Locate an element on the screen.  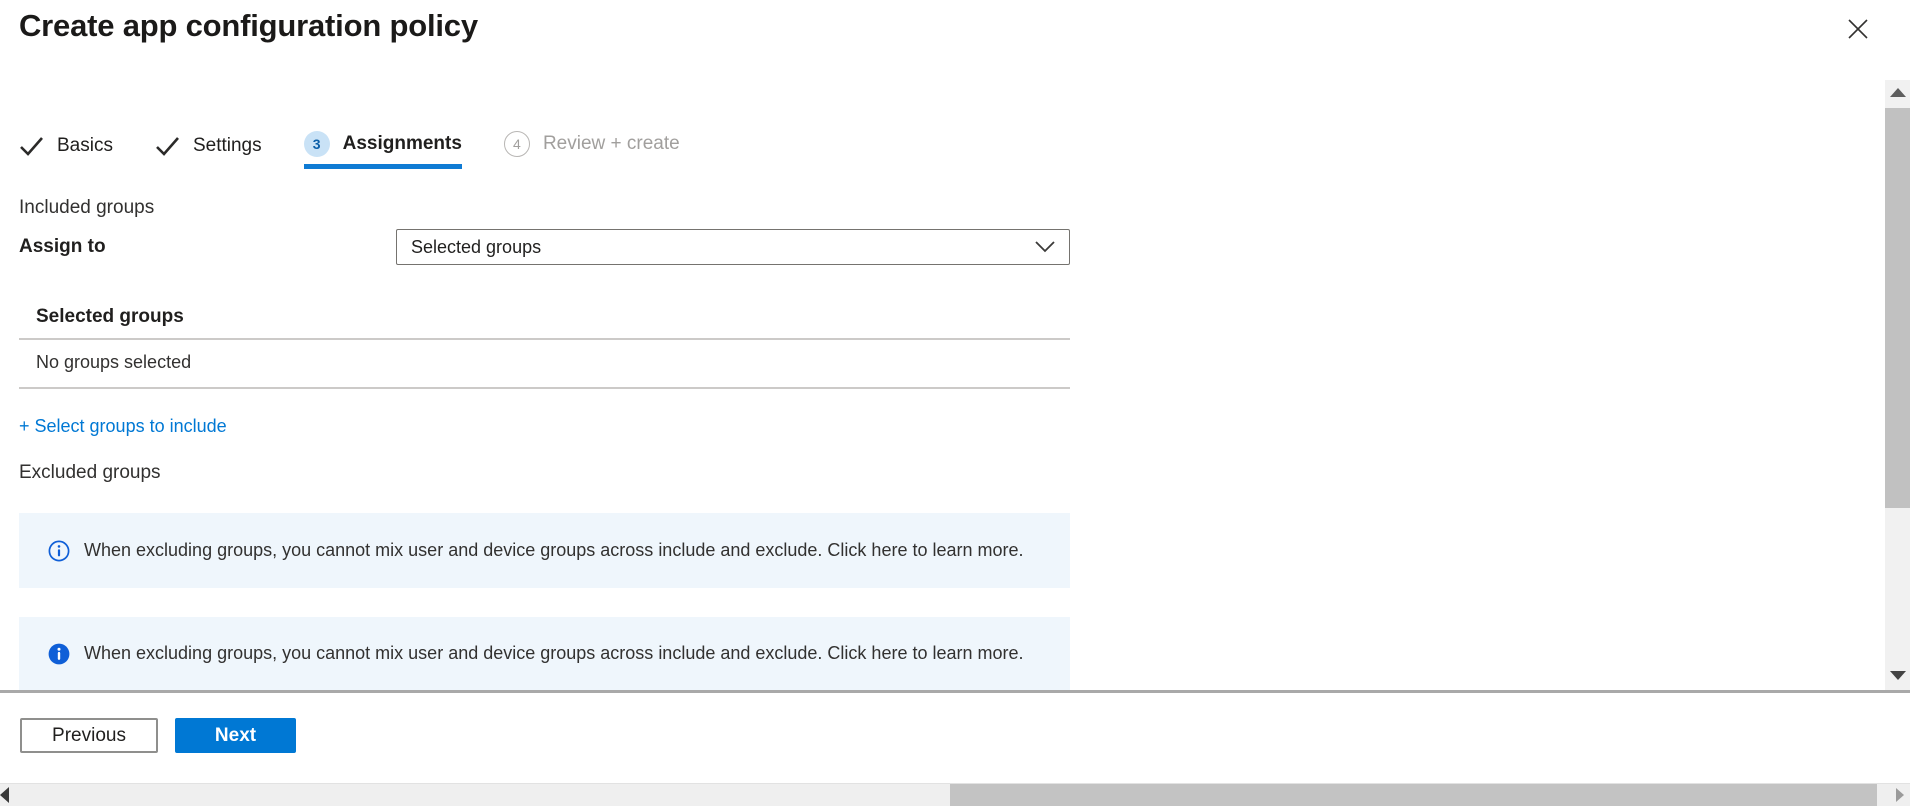
tab-label: Assignments is located at coordinates (402, 143).